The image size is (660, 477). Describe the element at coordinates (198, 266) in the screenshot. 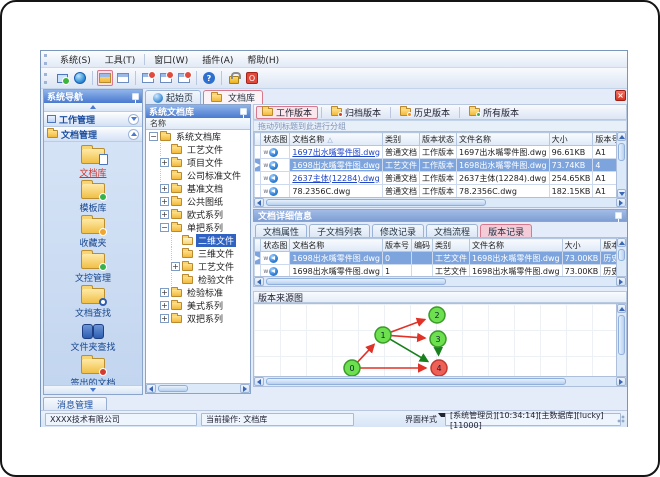

I see `tree-node-工艺文件: + 工艺文件` at that location.